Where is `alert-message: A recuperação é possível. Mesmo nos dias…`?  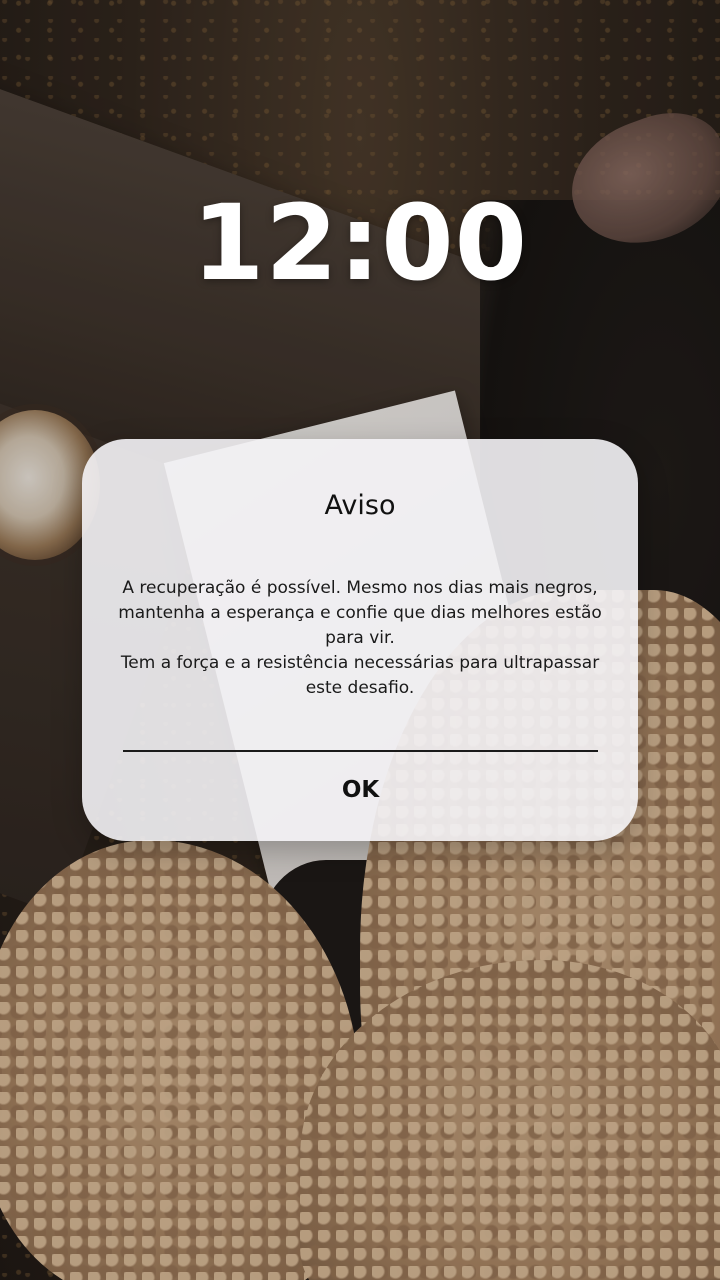
alert-message: A recuperação é possível. Mesmo nos dias… is located at coordinates (360, 638).